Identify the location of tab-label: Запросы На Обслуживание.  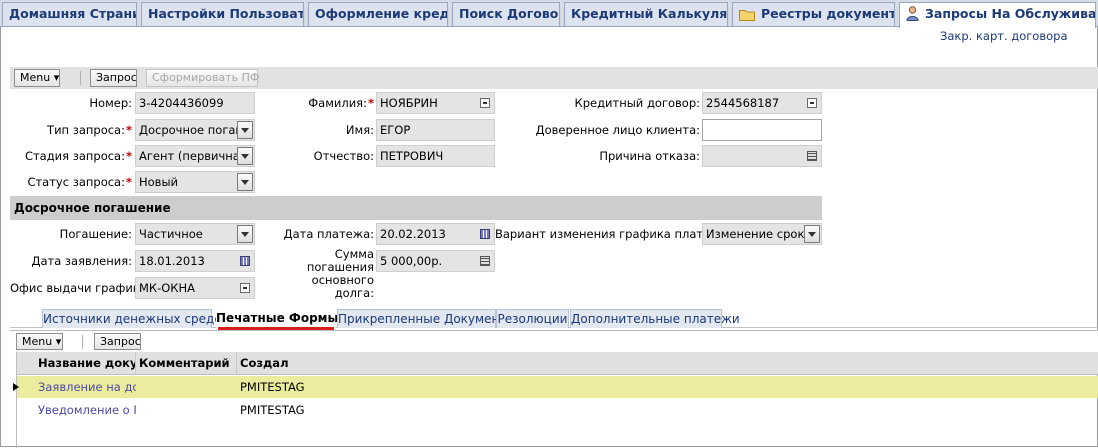
(1010, 13).